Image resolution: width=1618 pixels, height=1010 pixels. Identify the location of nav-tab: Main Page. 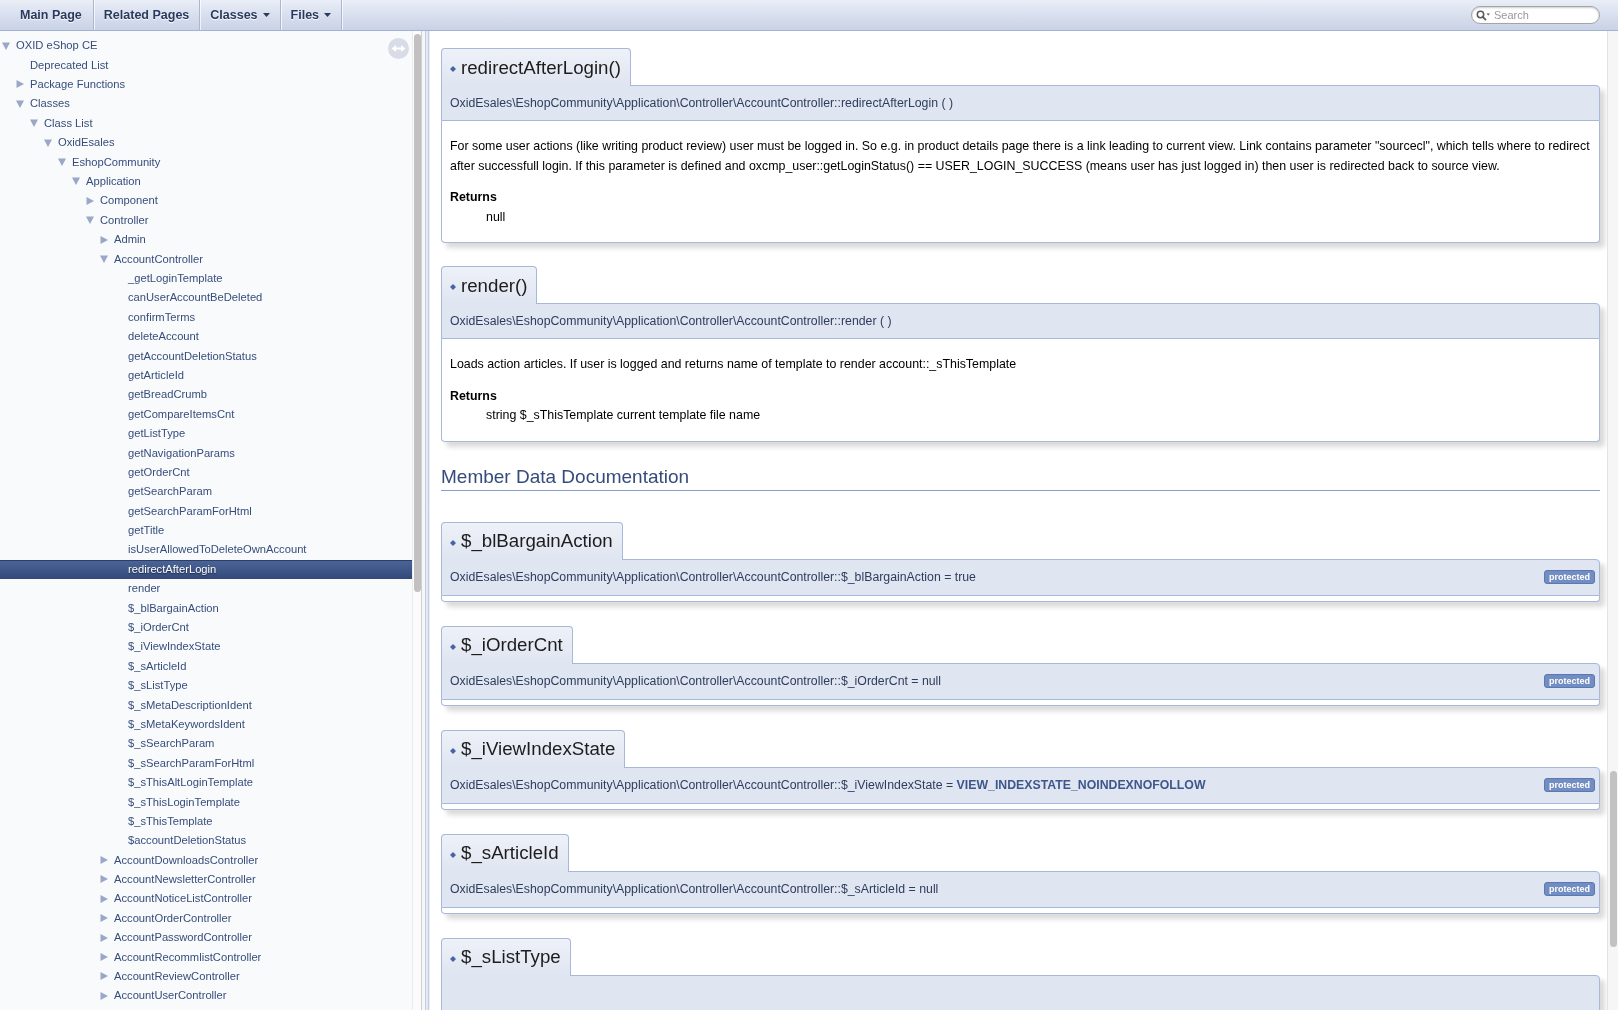
(47, 15).